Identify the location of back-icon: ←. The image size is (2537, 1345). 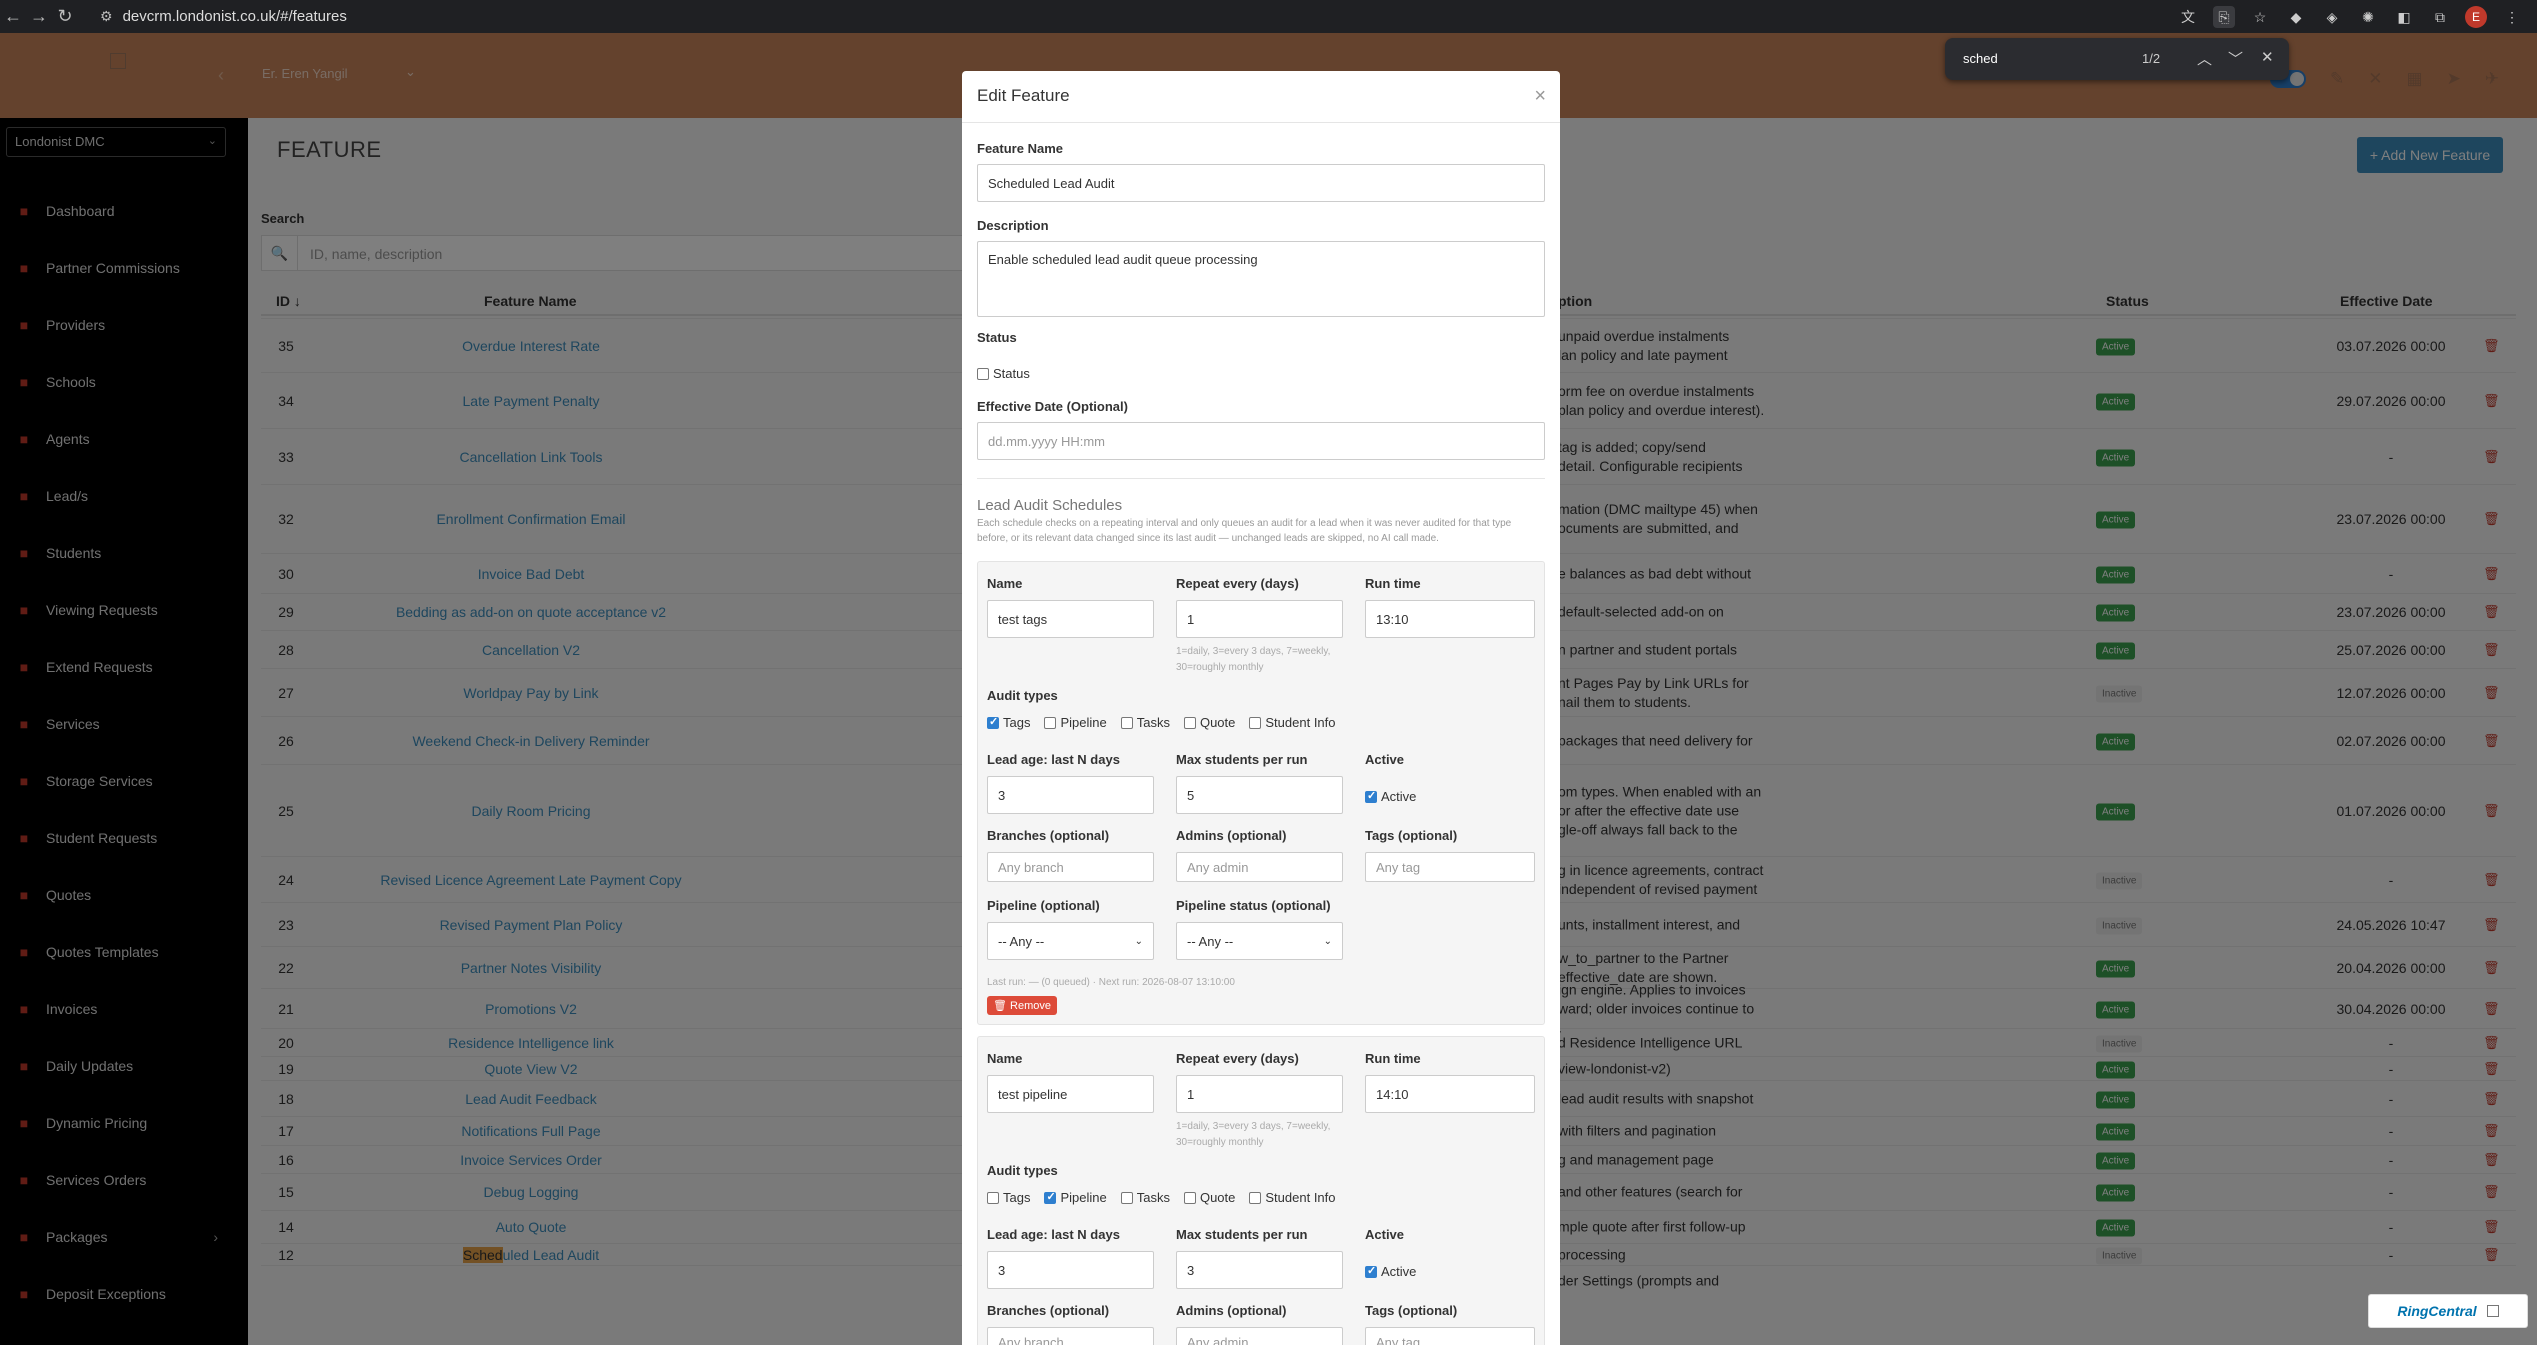
(13, 16).